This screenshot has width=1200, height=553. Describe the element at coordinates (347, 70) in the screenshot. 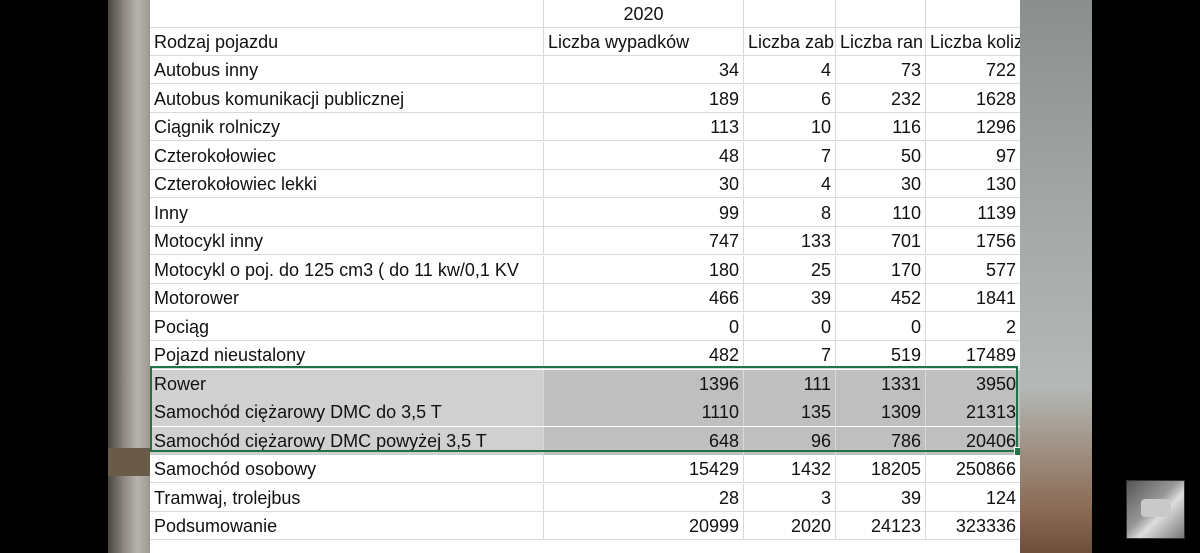

I see `vehicle-type-cell: Autobus inny` at that location.